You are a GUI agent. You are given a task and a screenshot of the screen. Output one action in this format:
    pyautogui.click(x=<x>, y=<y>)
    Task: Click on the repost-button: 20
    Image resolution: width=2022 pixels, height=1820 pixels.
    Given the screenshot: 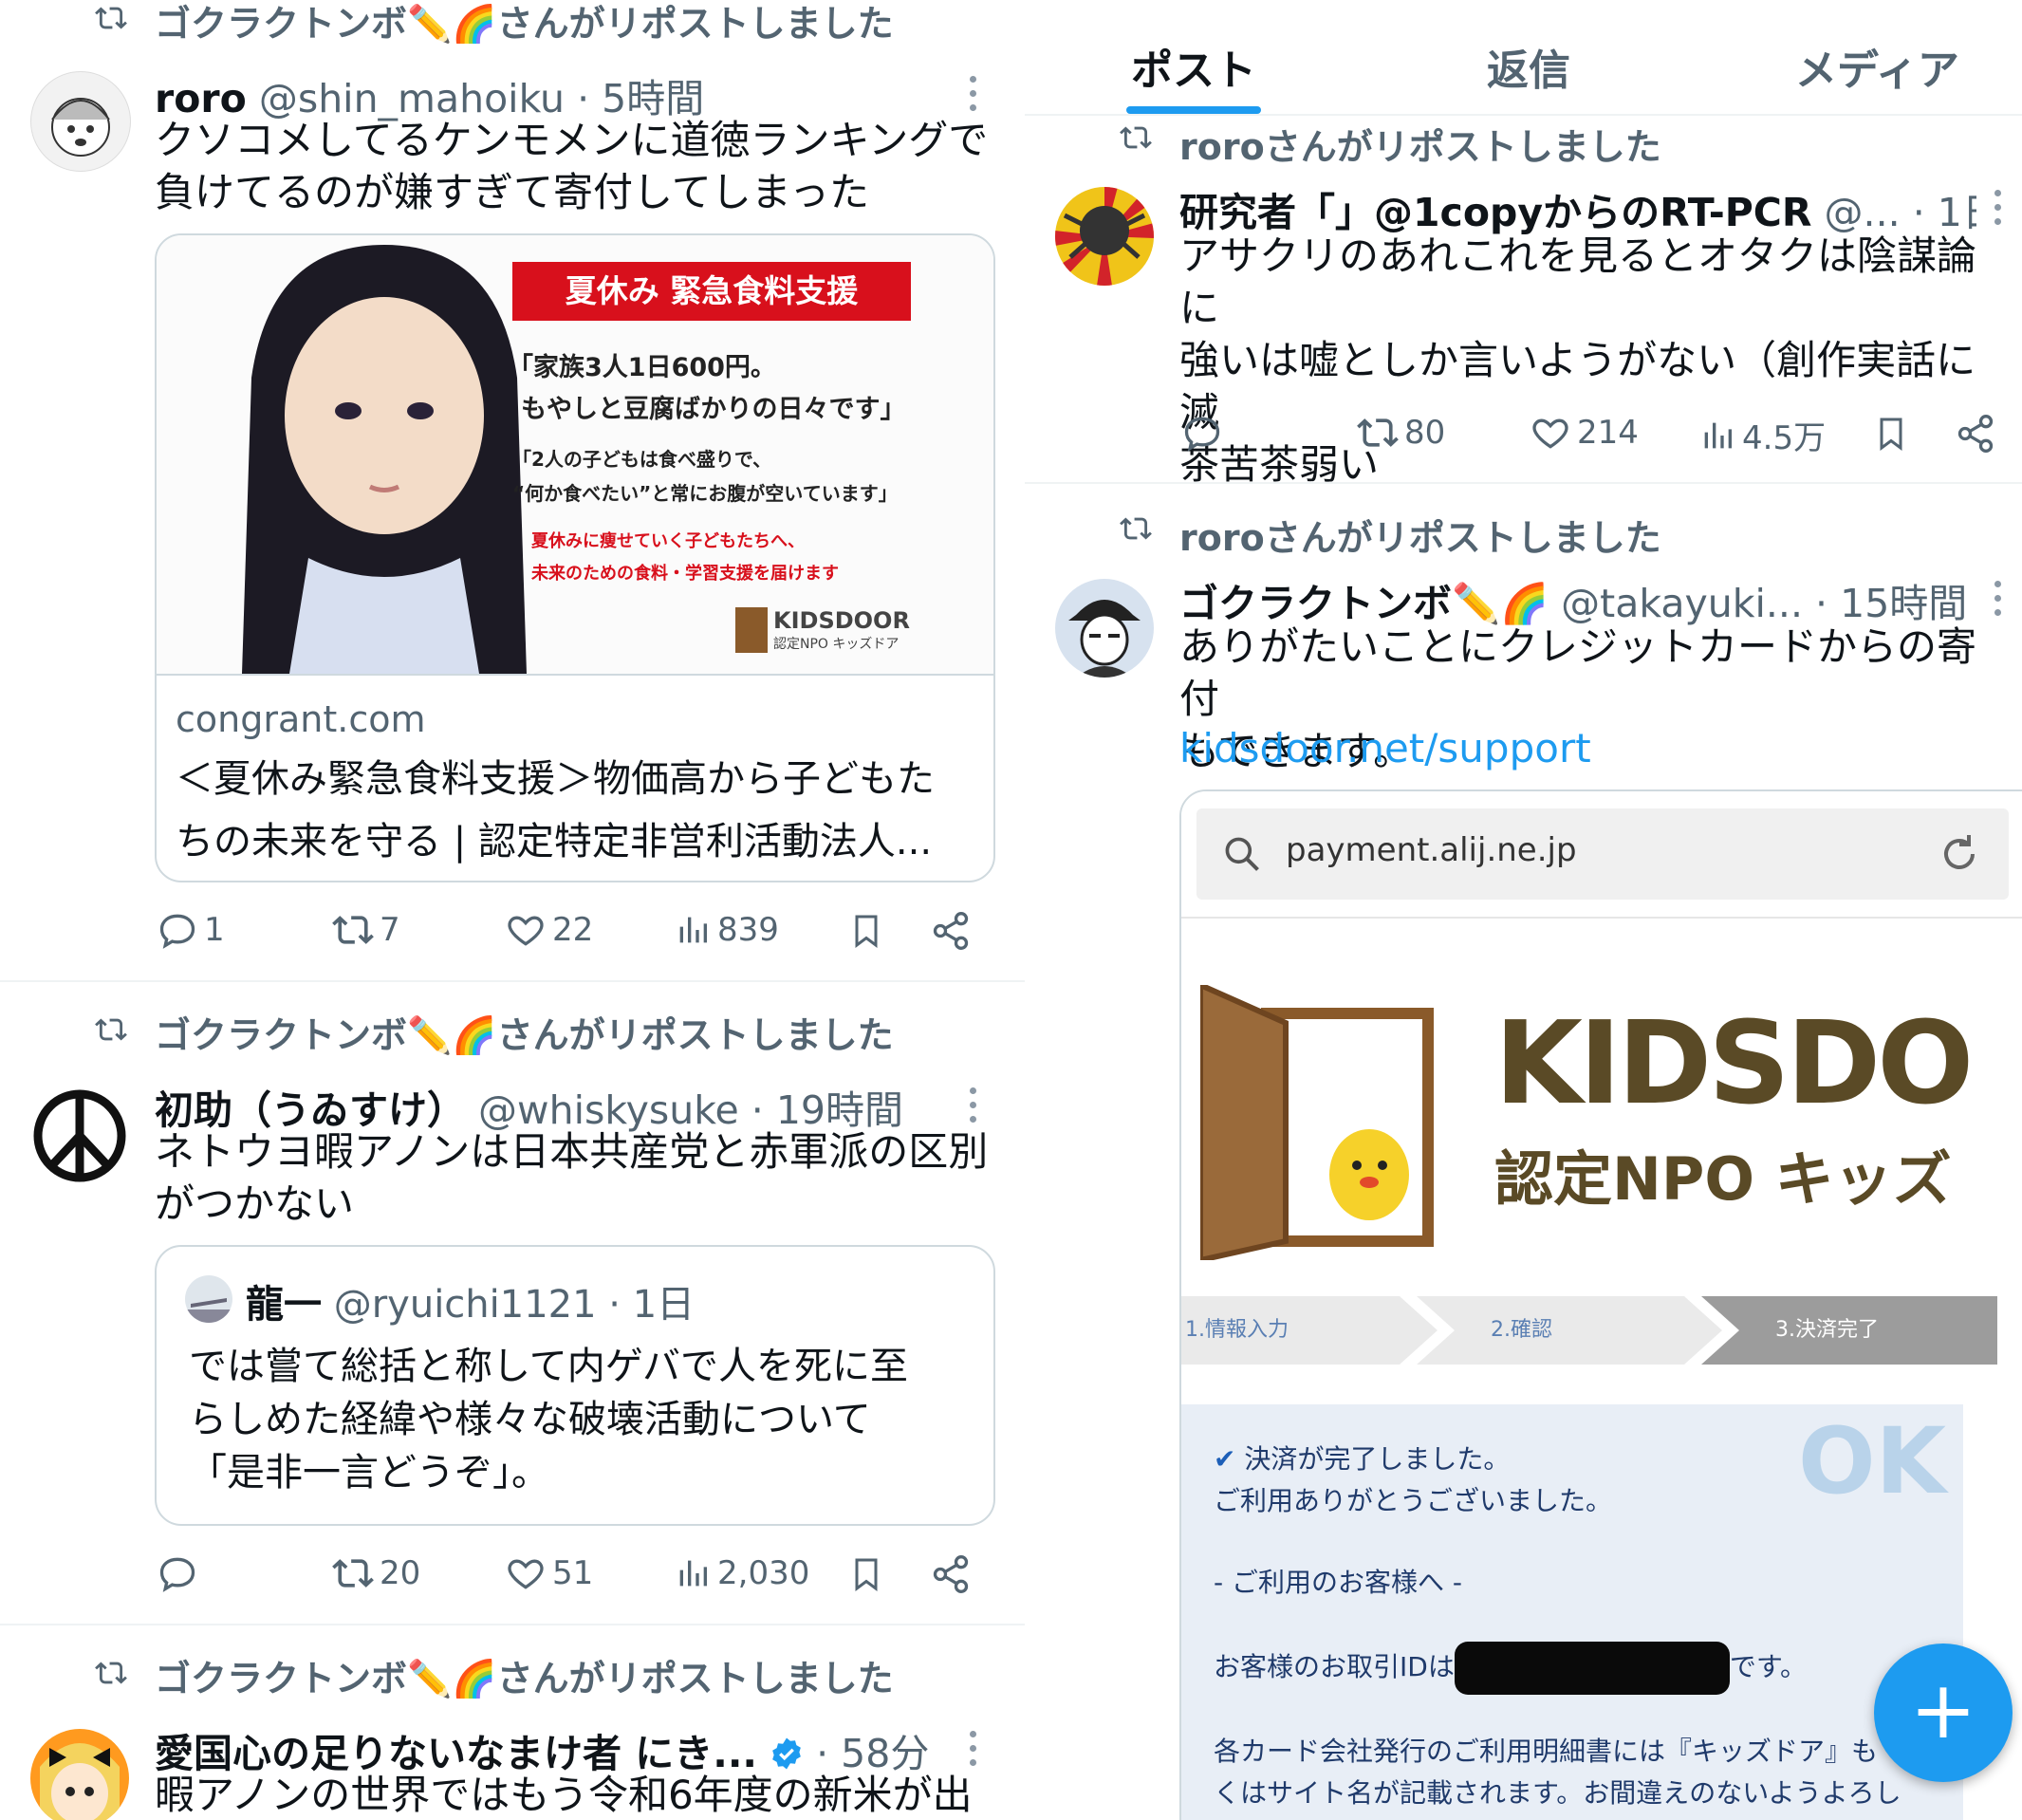 What is the action you would take?
    pyautogui.click(x=376, y=1573)
    